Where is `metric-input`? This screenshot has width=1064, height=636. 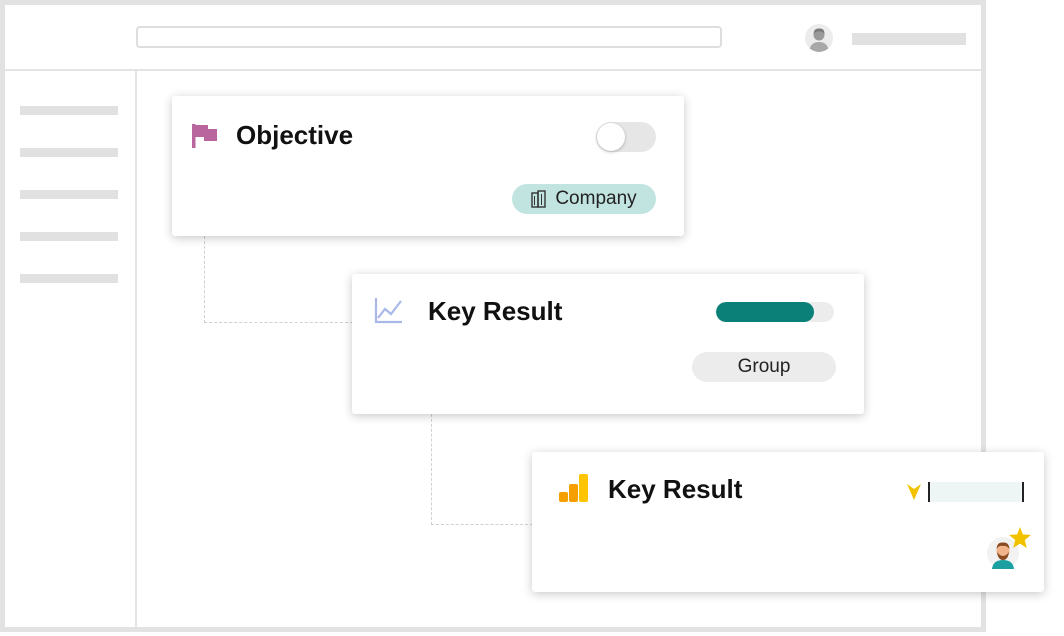 metric-input is located at coordinates (977, 492).